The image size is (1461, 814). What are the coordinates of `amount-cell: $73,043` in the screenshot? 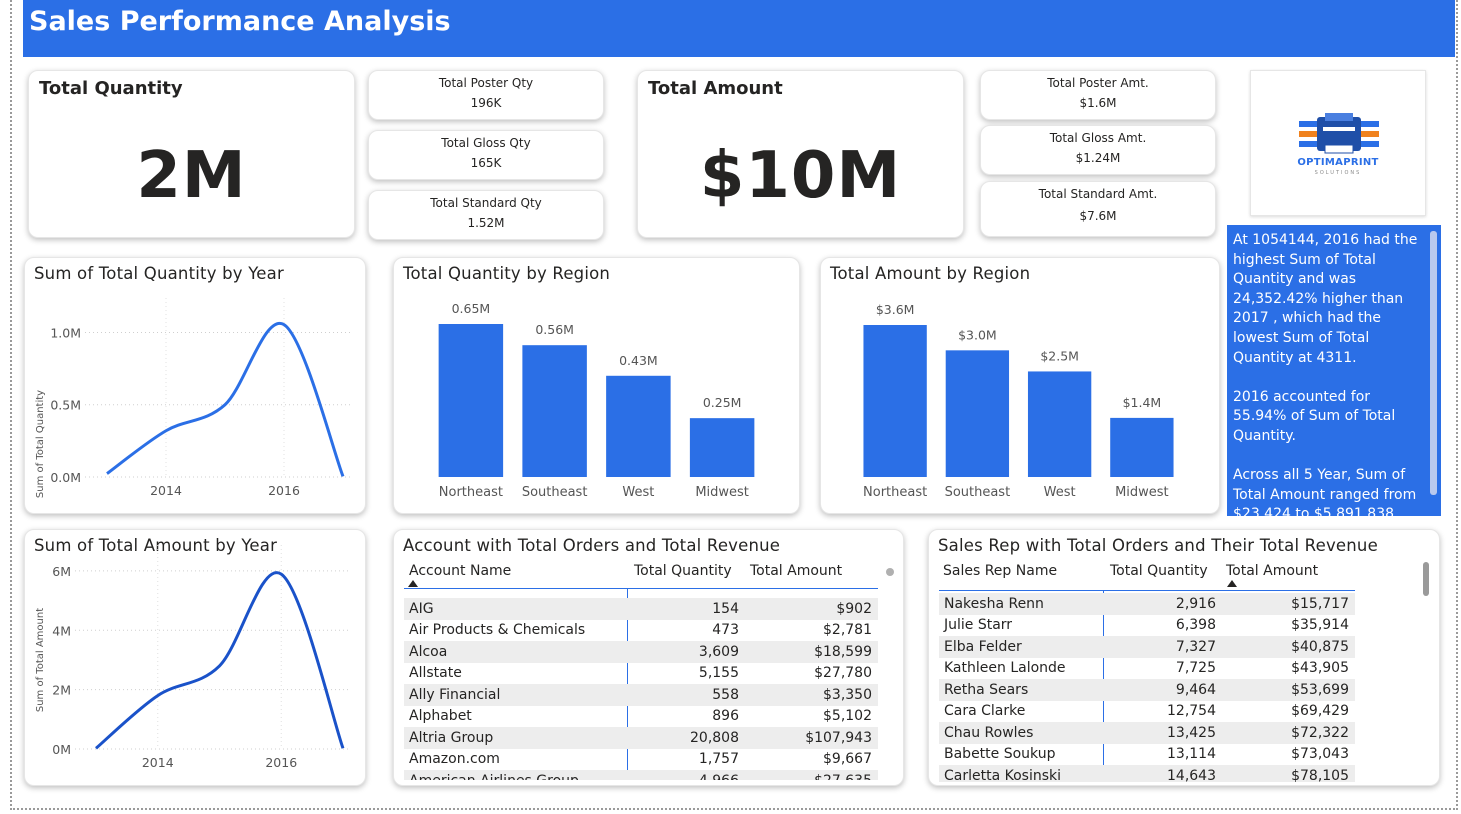 It's located at (1320, 754).